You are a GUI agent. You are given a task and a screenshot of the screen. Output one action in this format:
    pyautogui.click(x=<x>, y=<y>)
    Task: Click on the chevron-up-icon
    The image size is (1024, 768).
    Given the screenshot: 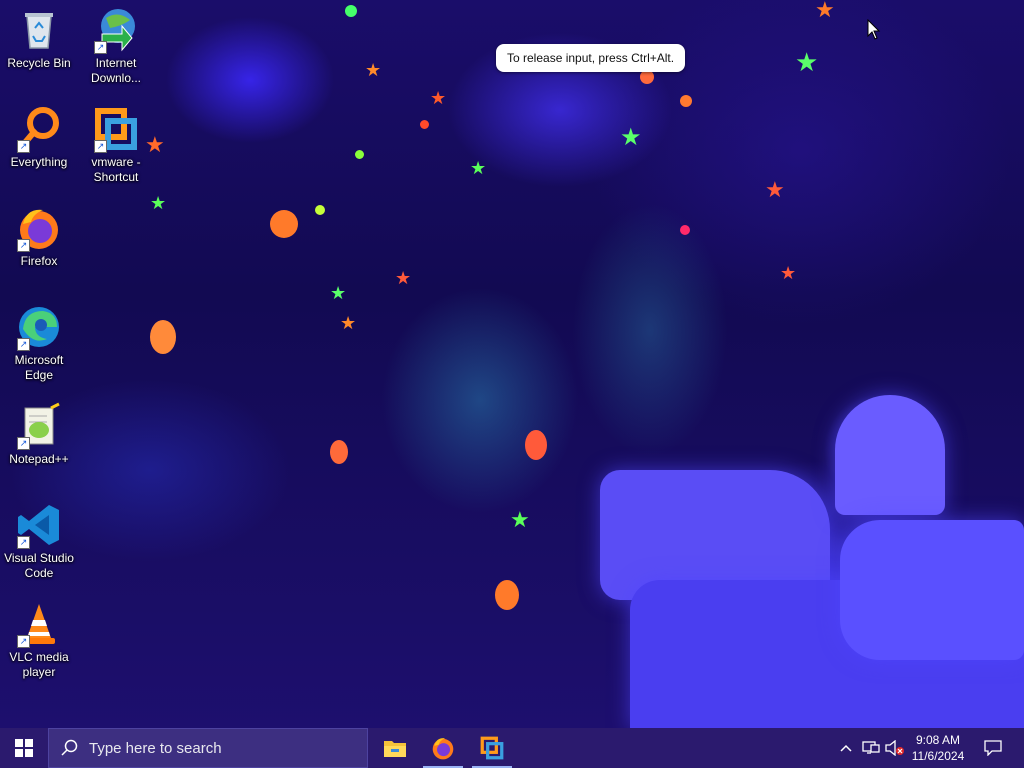 What is the action you would take?
    pyautogui.click(x=846, y=748)
    